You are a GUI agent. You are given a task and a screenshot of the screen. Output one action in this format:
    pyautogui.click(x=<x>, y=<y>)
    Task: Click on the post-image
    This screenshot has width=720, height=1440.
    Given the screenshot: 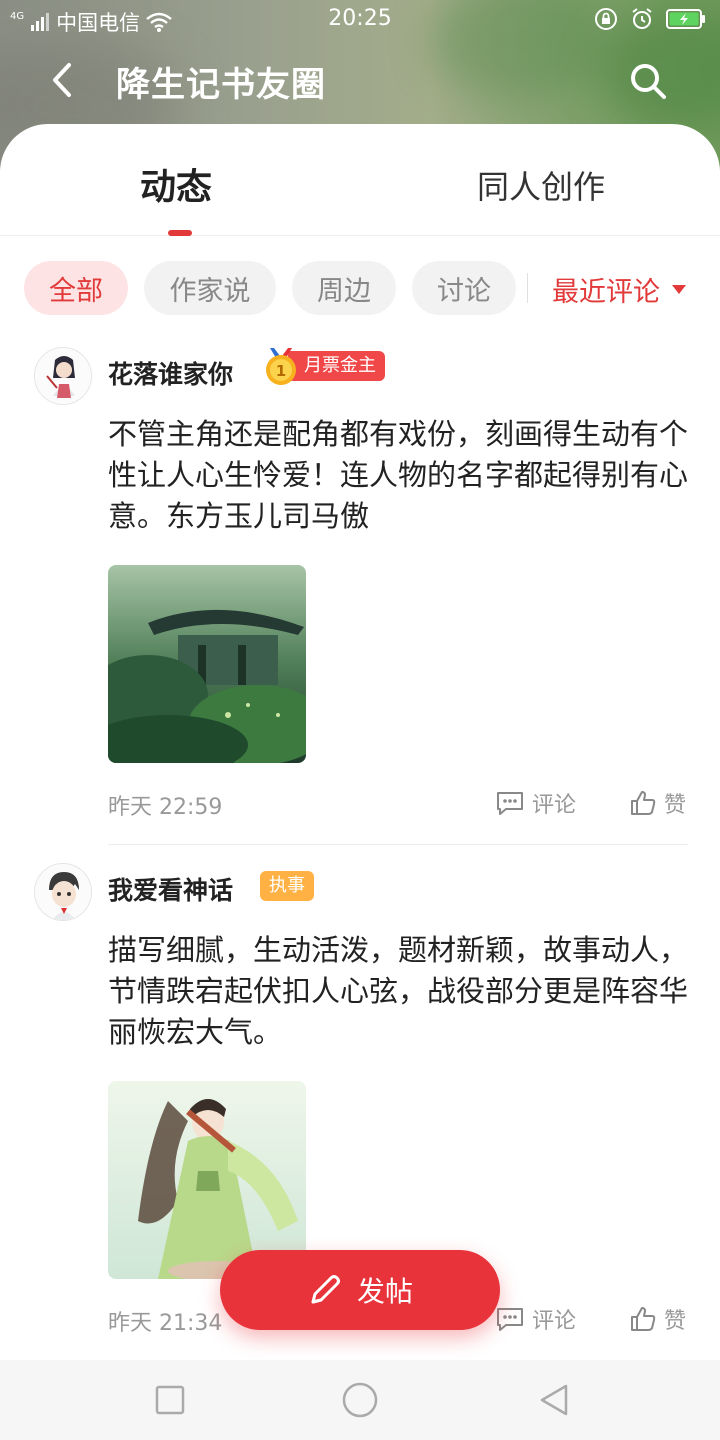 What is the action you would take?
    pyautogui.click(x=207, y=664)
    